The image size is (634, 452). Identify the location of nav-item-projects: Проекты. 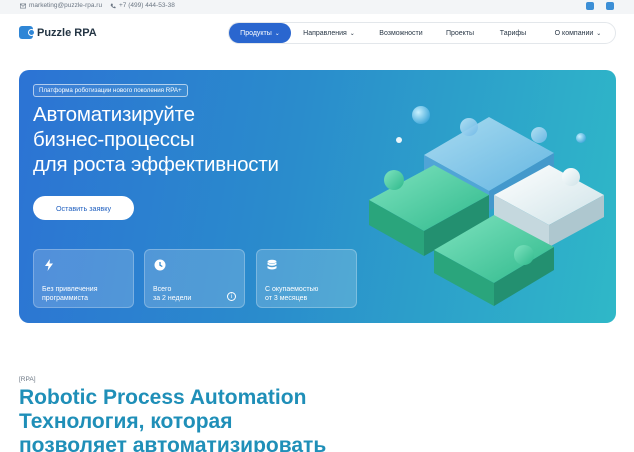
(460, 33).